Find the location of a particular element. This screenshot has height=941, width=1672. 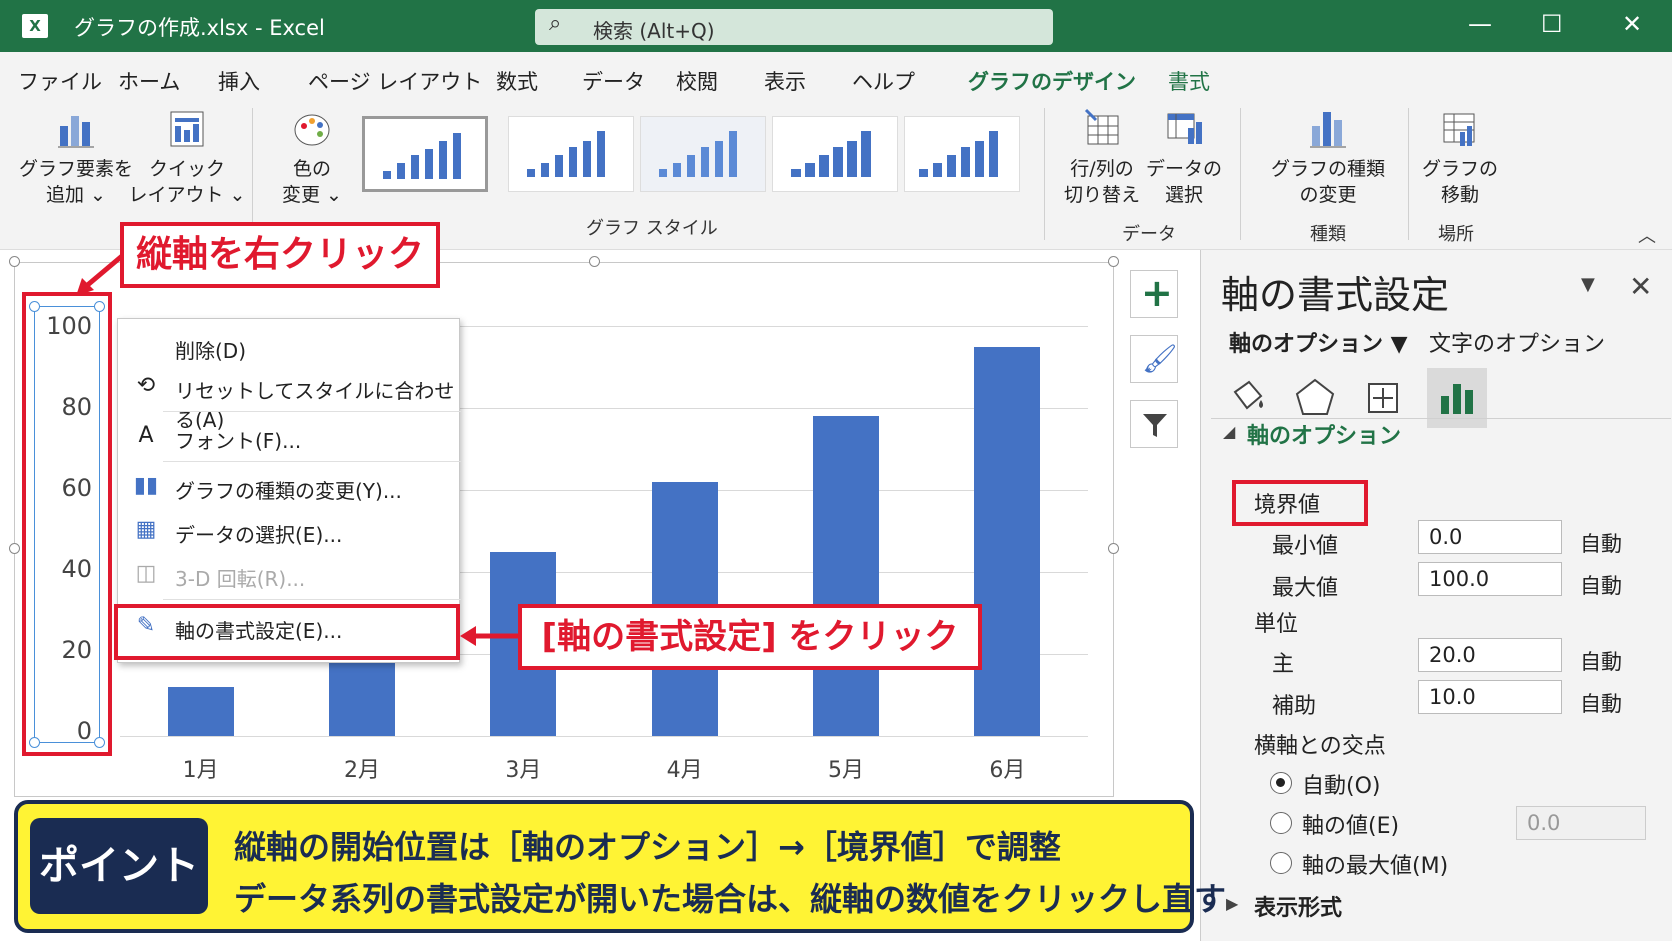

callout-right-click-axis: 縦軸を右クリック is located at coordinates (280, 255).